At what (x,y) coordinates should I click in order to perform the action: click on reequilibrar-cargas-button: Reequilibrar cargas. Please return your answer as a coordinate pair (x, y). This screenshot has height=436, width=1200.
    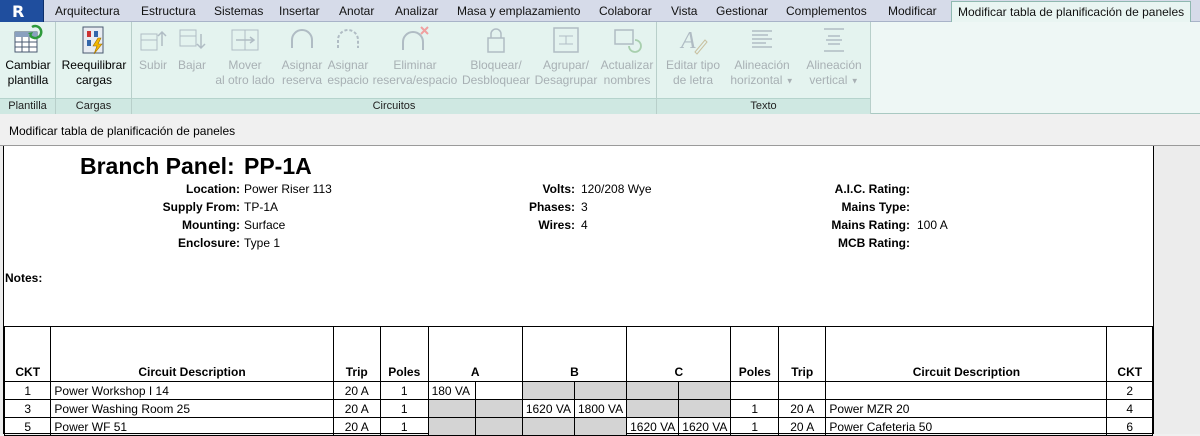
    Looking at the image, I should click on (94, 56).